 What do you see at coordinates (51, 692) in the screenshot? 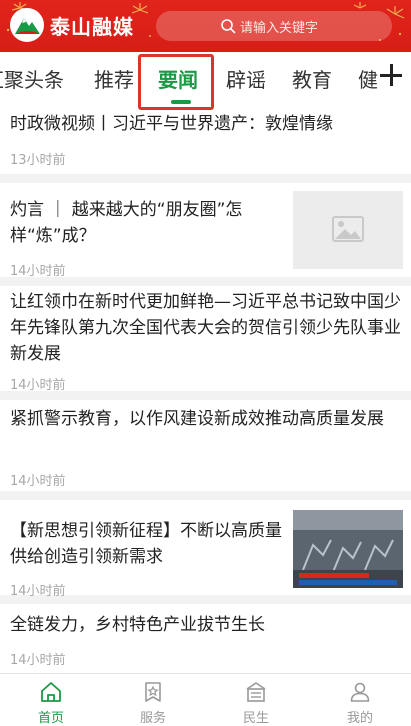
I see `home-icon` at bounding box center [51, 692].